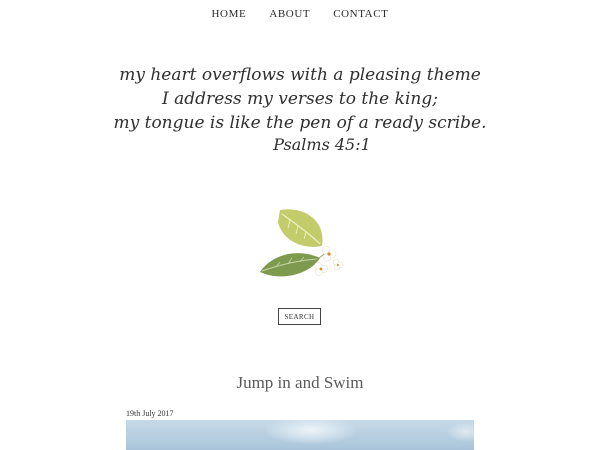  I want to click on search-button: SEARCH, so click(299, 316).